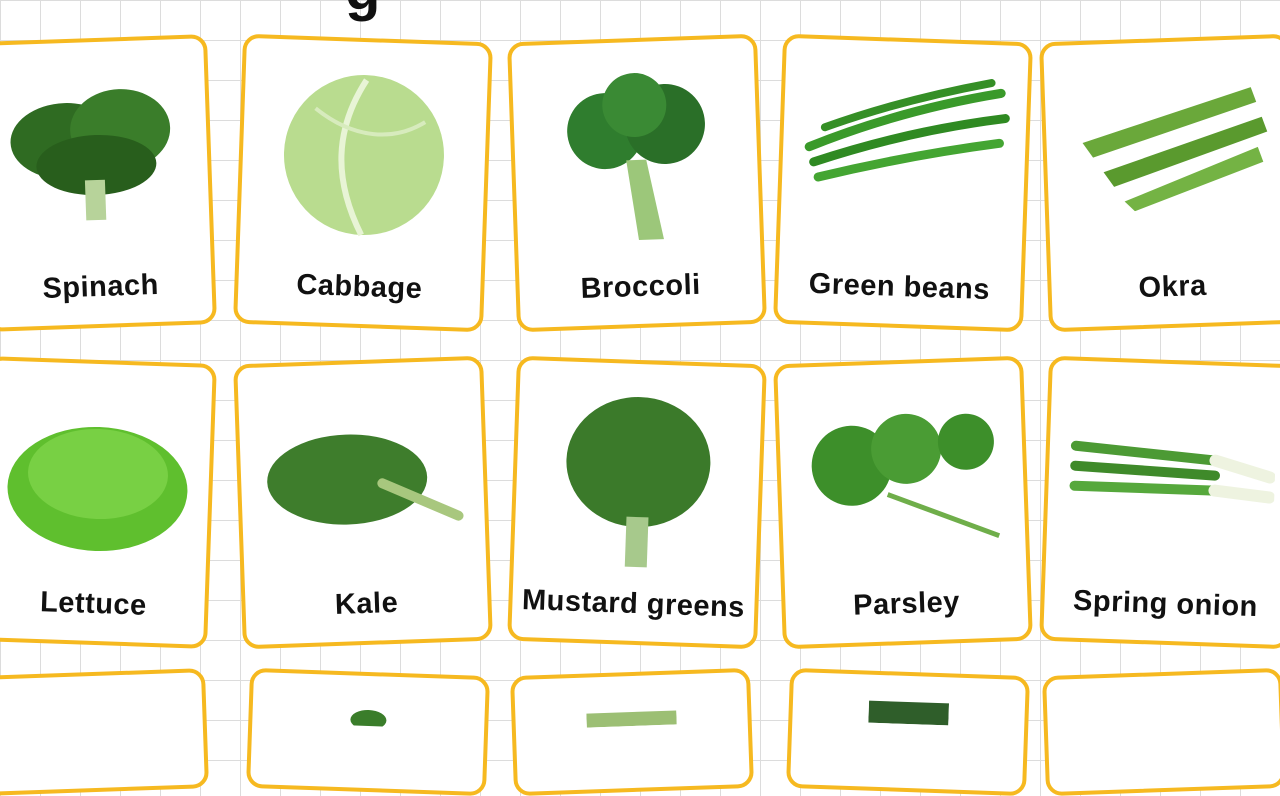  Describe the element at coordinates (906, 604) in the screenshot. I see `card-label: Parsley` at that location.